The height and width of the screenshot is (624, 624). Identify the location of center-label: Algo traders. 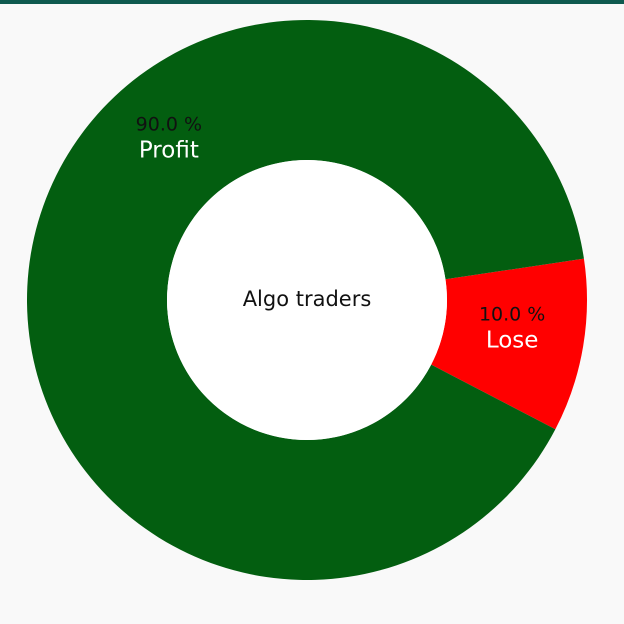
(307, 299).